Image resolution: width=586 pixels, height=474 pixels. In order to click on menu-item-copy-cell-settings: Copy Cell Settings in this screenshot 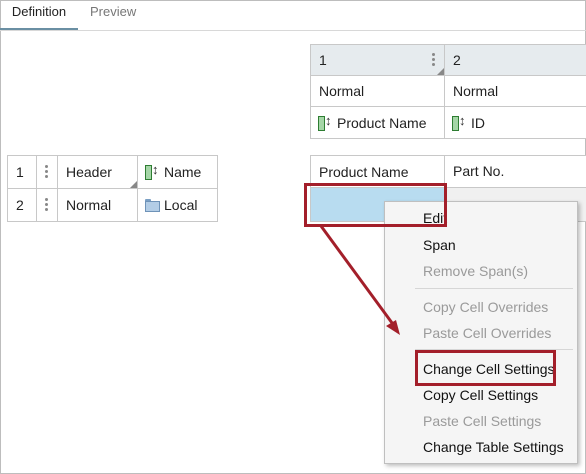, I will do `click(480, 395)`.